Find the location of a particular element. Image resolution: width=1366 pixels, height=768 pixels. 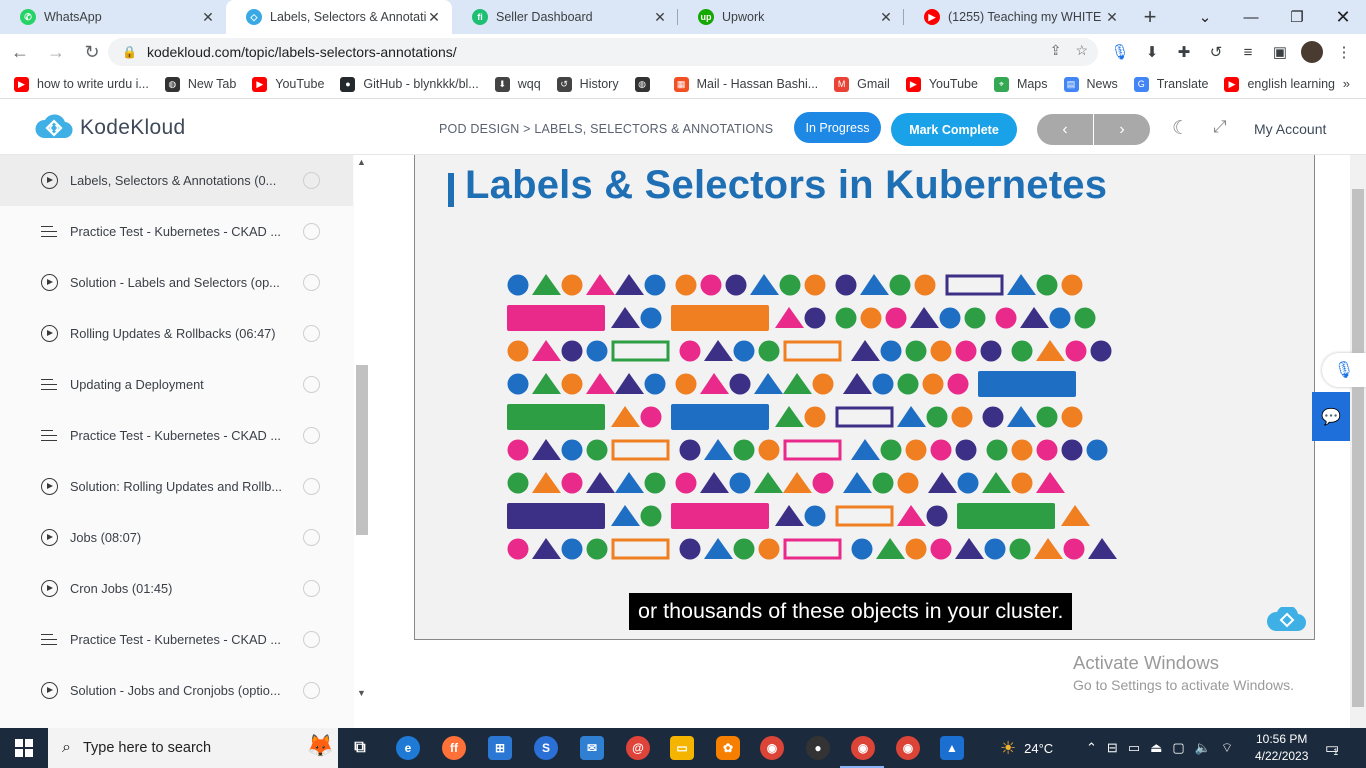

obs-recorder-icon: ● is located at coordinates (818, 748).